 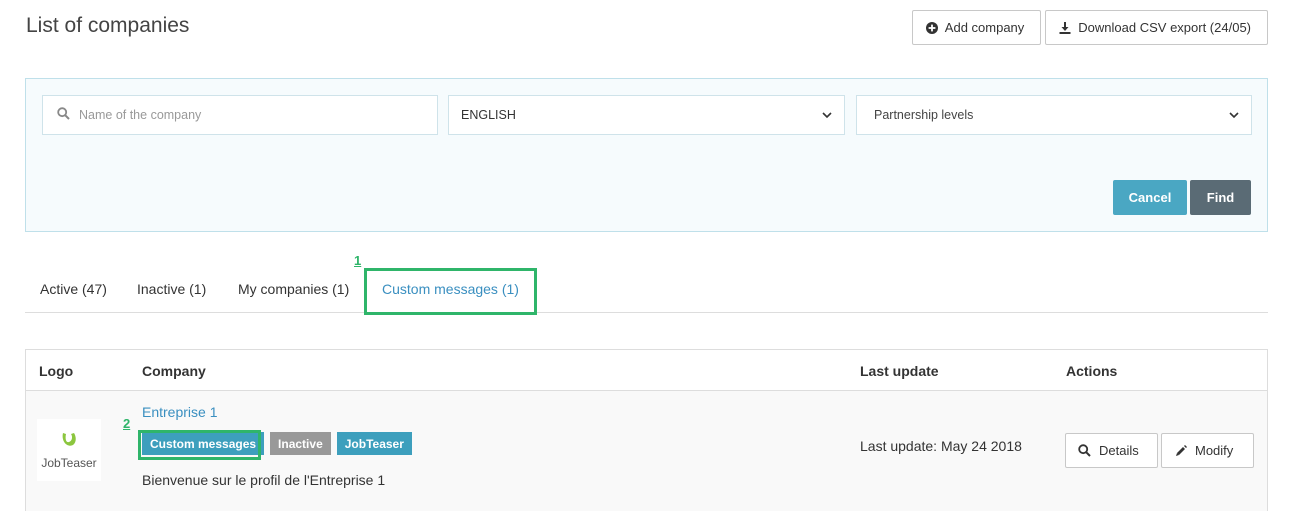 What do you see at coordinates (1181, 450) in the screenshot?
I see `pencil-icon` at bounding box center [1181, 450].